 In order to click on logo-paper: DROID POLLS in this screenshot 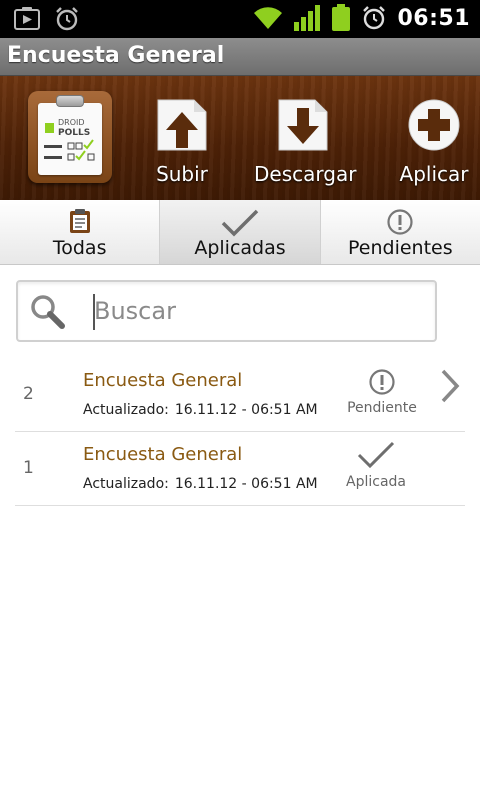, I will do `click(70, 139)`.